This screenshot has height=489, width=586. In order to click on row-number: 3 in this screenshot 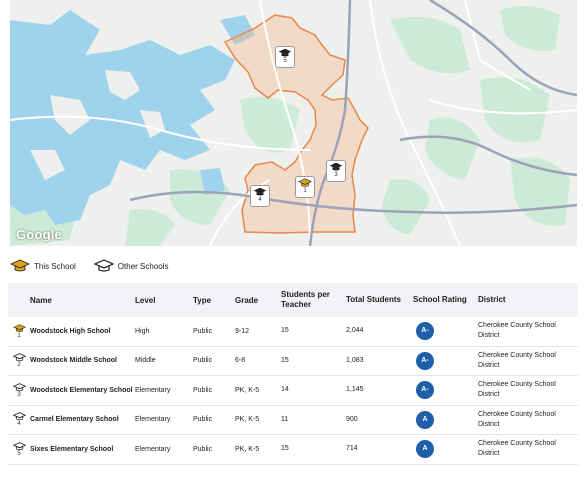, I will do `click(19, 394)`.